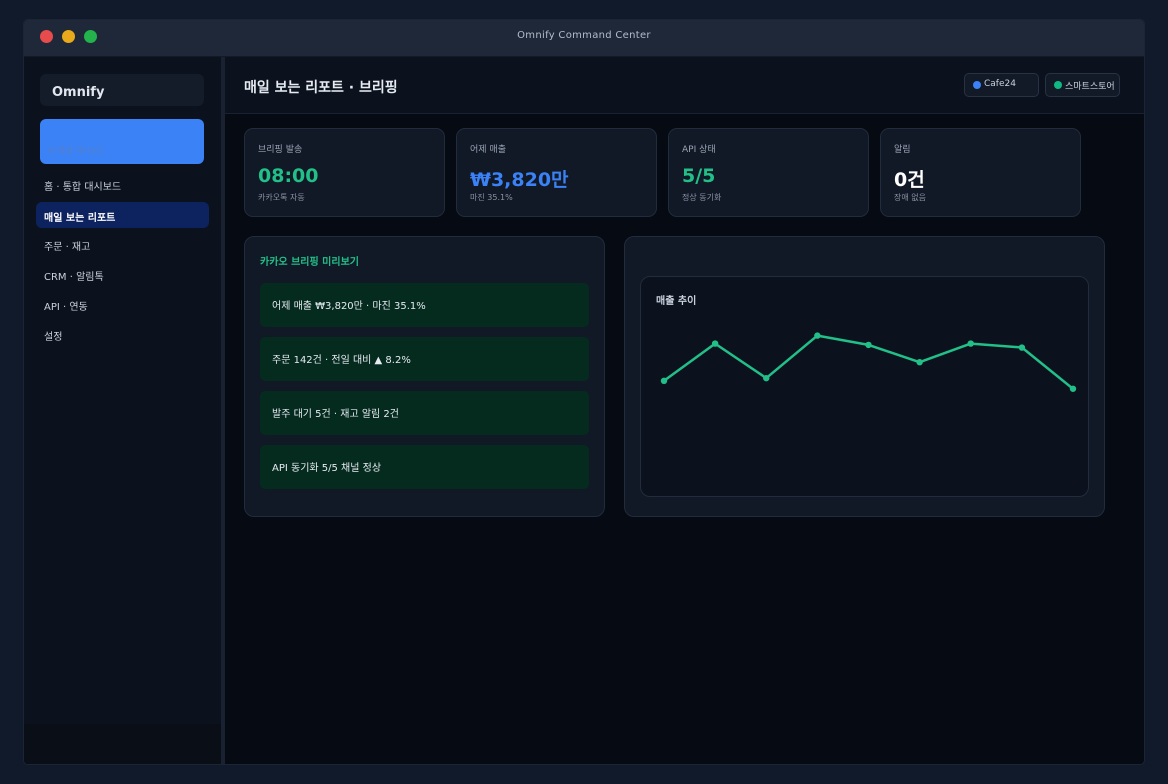  Describe the element at coordinates (80, 218) in the screenshot. I see `sidebar-item-label: 매일 보는 리포트` at that location.